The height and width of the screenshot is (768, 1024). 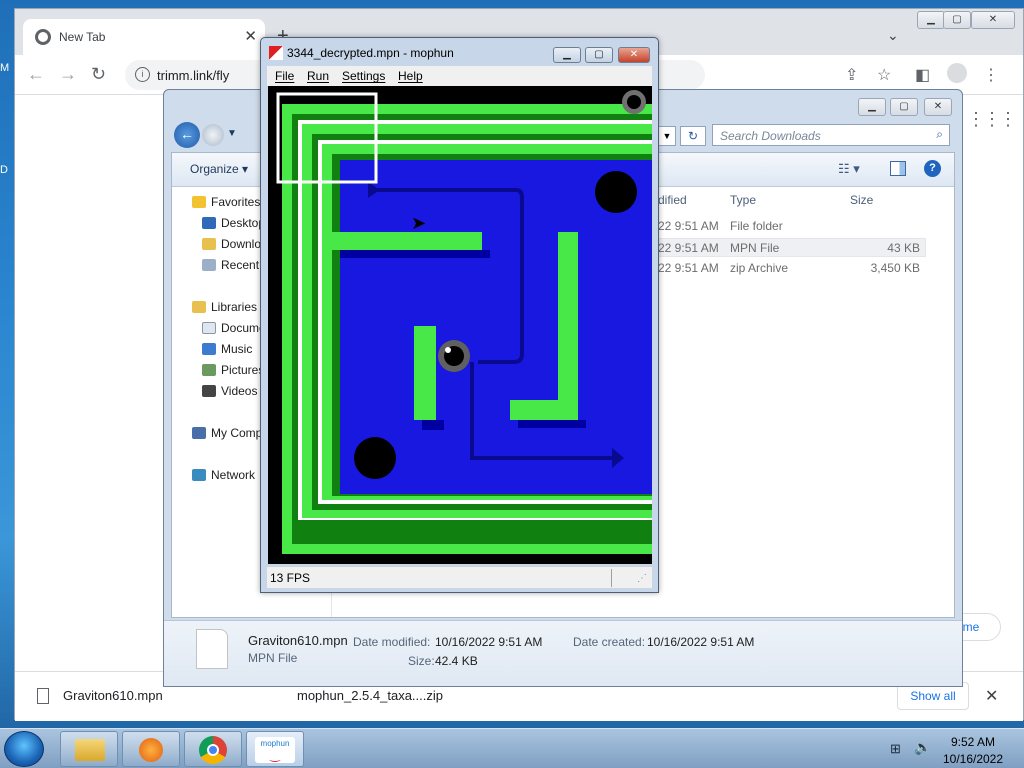 What do you see at coordinates (898, 168) in the screenshot?
I see `preview-pane-icon` at bounding box center [898, 168].